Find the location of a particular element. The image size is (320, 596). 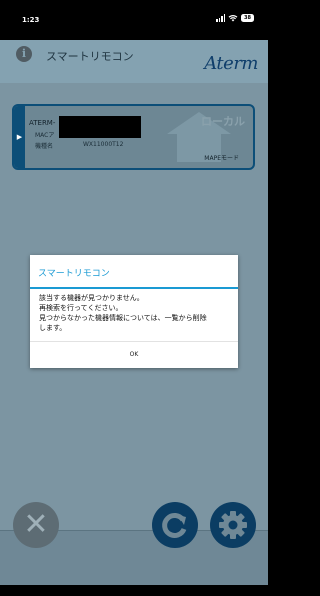

dialog-message-line: します。 is located at coordinates (53, 328).